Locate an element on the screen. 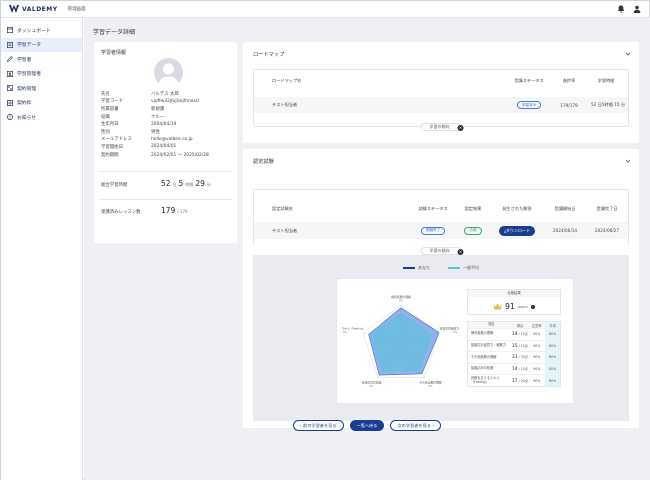  col-header: 進捗率 is located at coordinates (569, 80).